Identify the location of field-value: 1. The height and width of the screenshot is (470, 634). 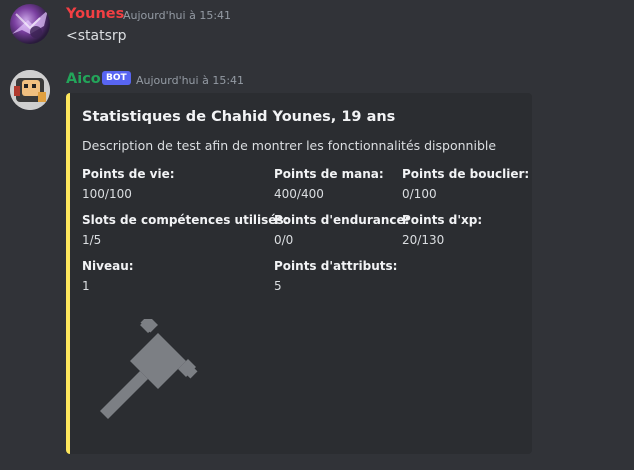
(86, 286).